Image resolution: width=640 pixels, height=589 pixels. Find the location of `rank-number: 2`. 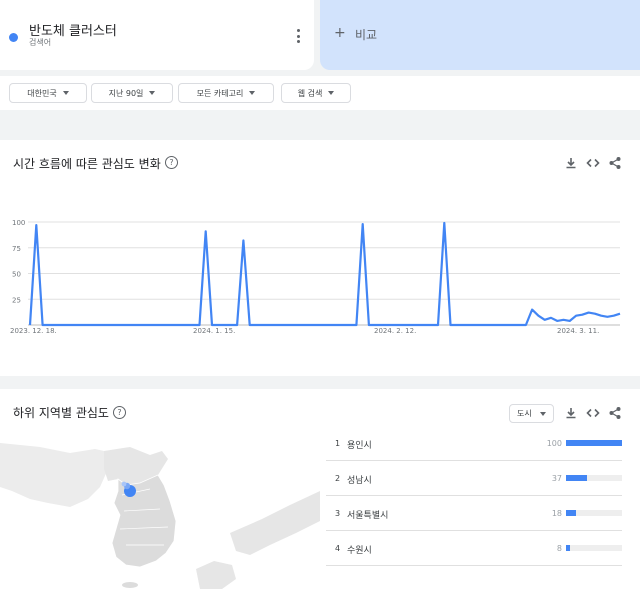

rank-number: 2 is located at coordinates (338, 478).